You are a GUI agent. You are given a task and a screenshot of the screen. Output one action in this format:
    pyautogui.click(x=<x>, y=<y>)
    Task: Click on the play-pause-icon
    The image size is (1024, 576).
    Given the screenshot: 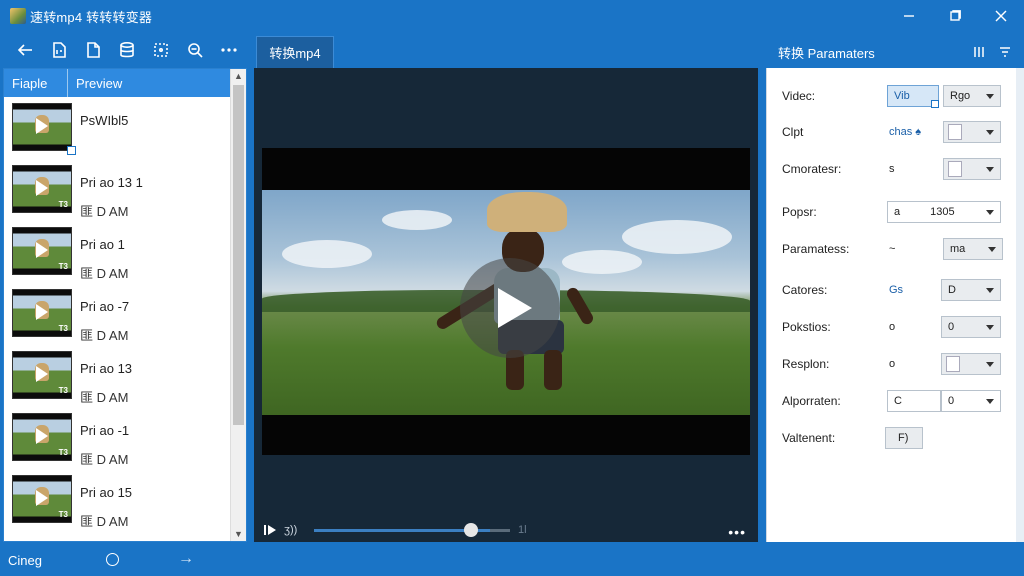 What is the action you would take?
    pyautogui.click(x=270, y=530)
    